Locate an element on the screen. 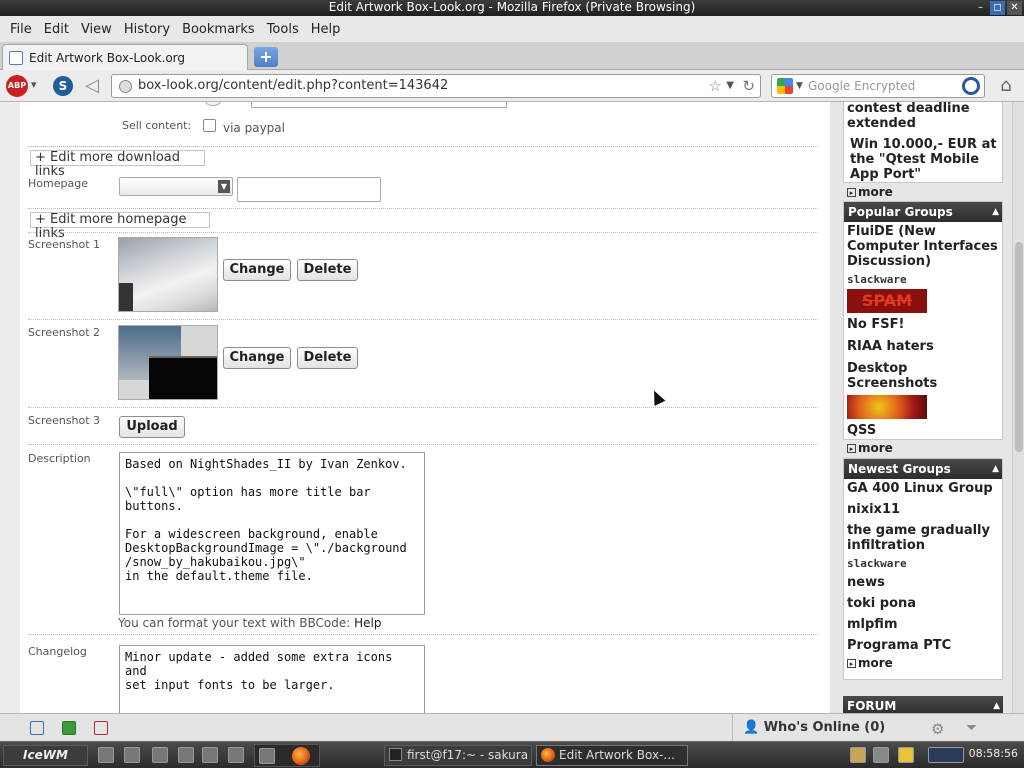  edit-download-links-toggle: + Edit more download links is located at coordinates (117, 164).